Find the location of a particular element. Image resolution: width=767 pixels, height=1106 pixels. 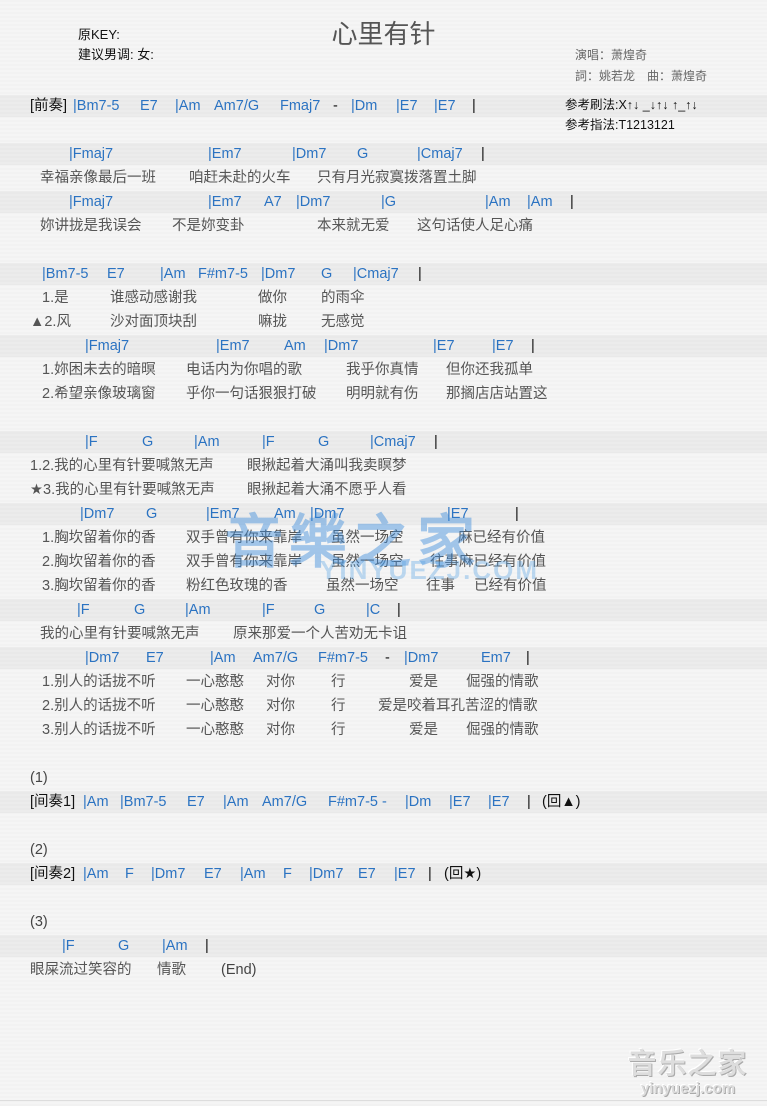

lyric-segment: 只有月光寂寞拨落置土脚 is located at coordinates (397, 178).